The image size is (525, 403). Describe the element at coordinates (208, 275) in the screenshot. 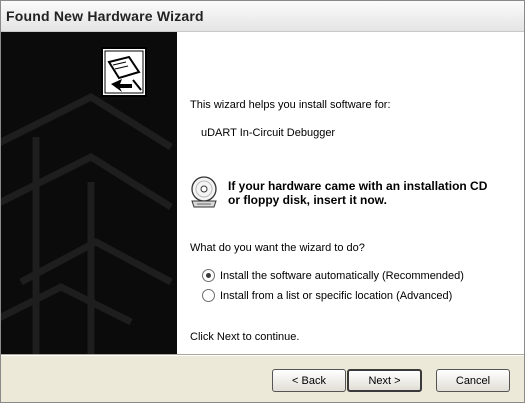

I see `radio-install-automatically` at that location.